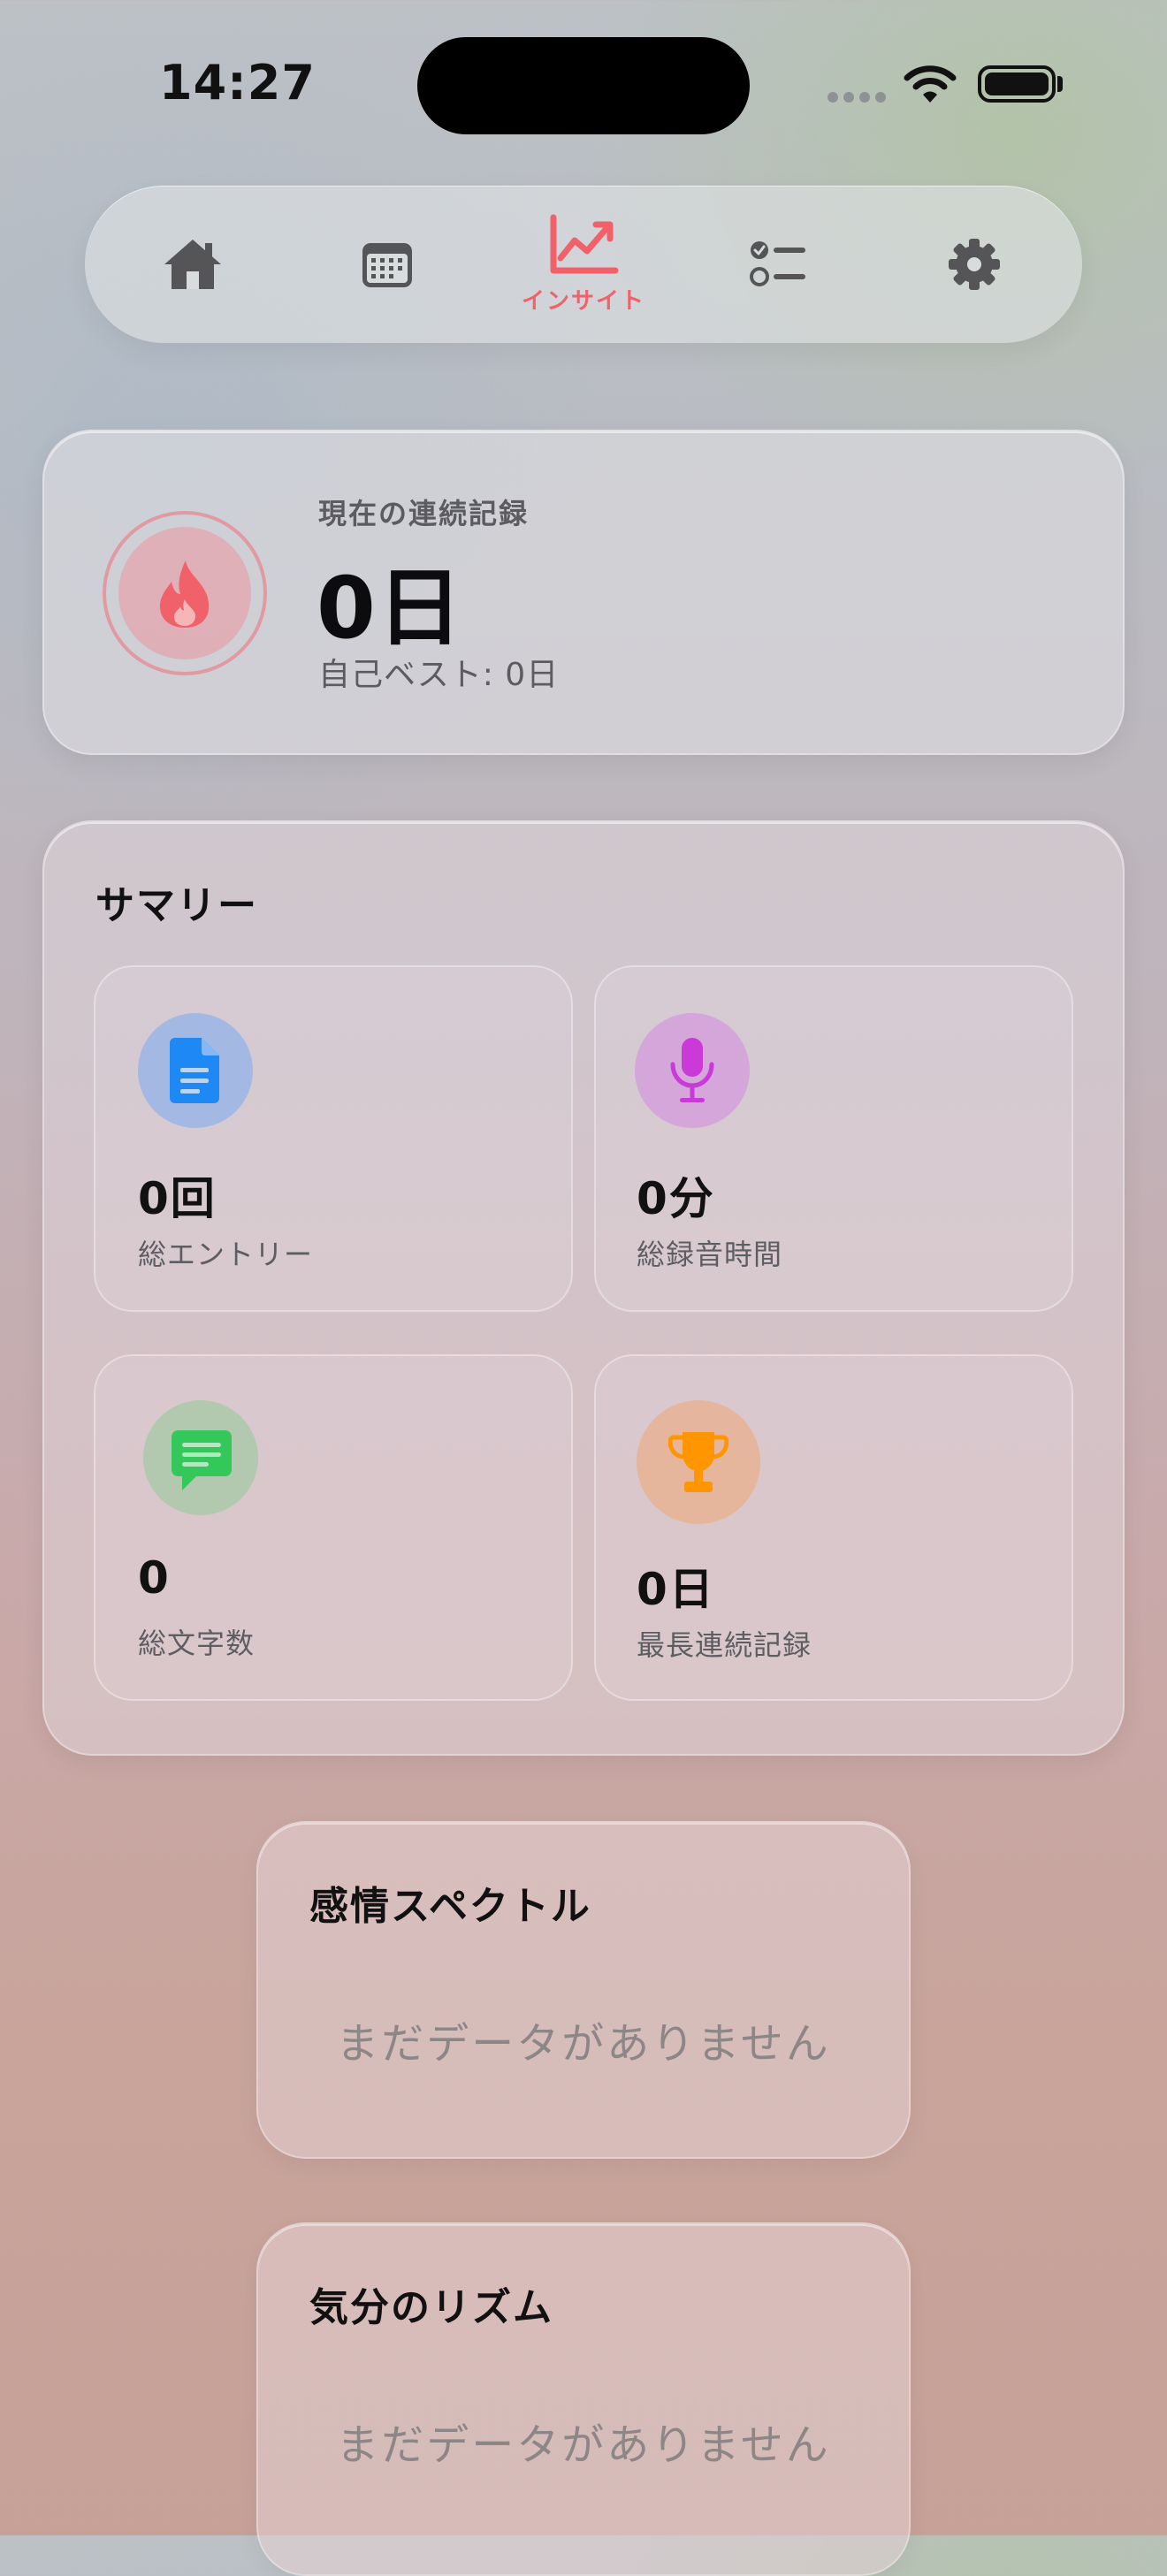 This screenshot has height=2576, width=1167. What do you see at coordinates (724, 1645) in the screenshot?
I see `longest-streak-label: 最長連続記録` at bounding box center [724, 1645].